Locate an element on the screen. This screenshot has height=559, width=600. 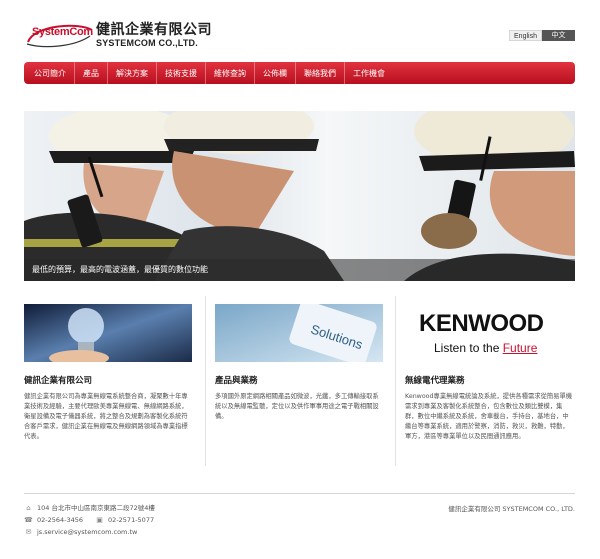
kenwood-logo: KENWOOD Listen to the Future is located at coordinates (489, 333).